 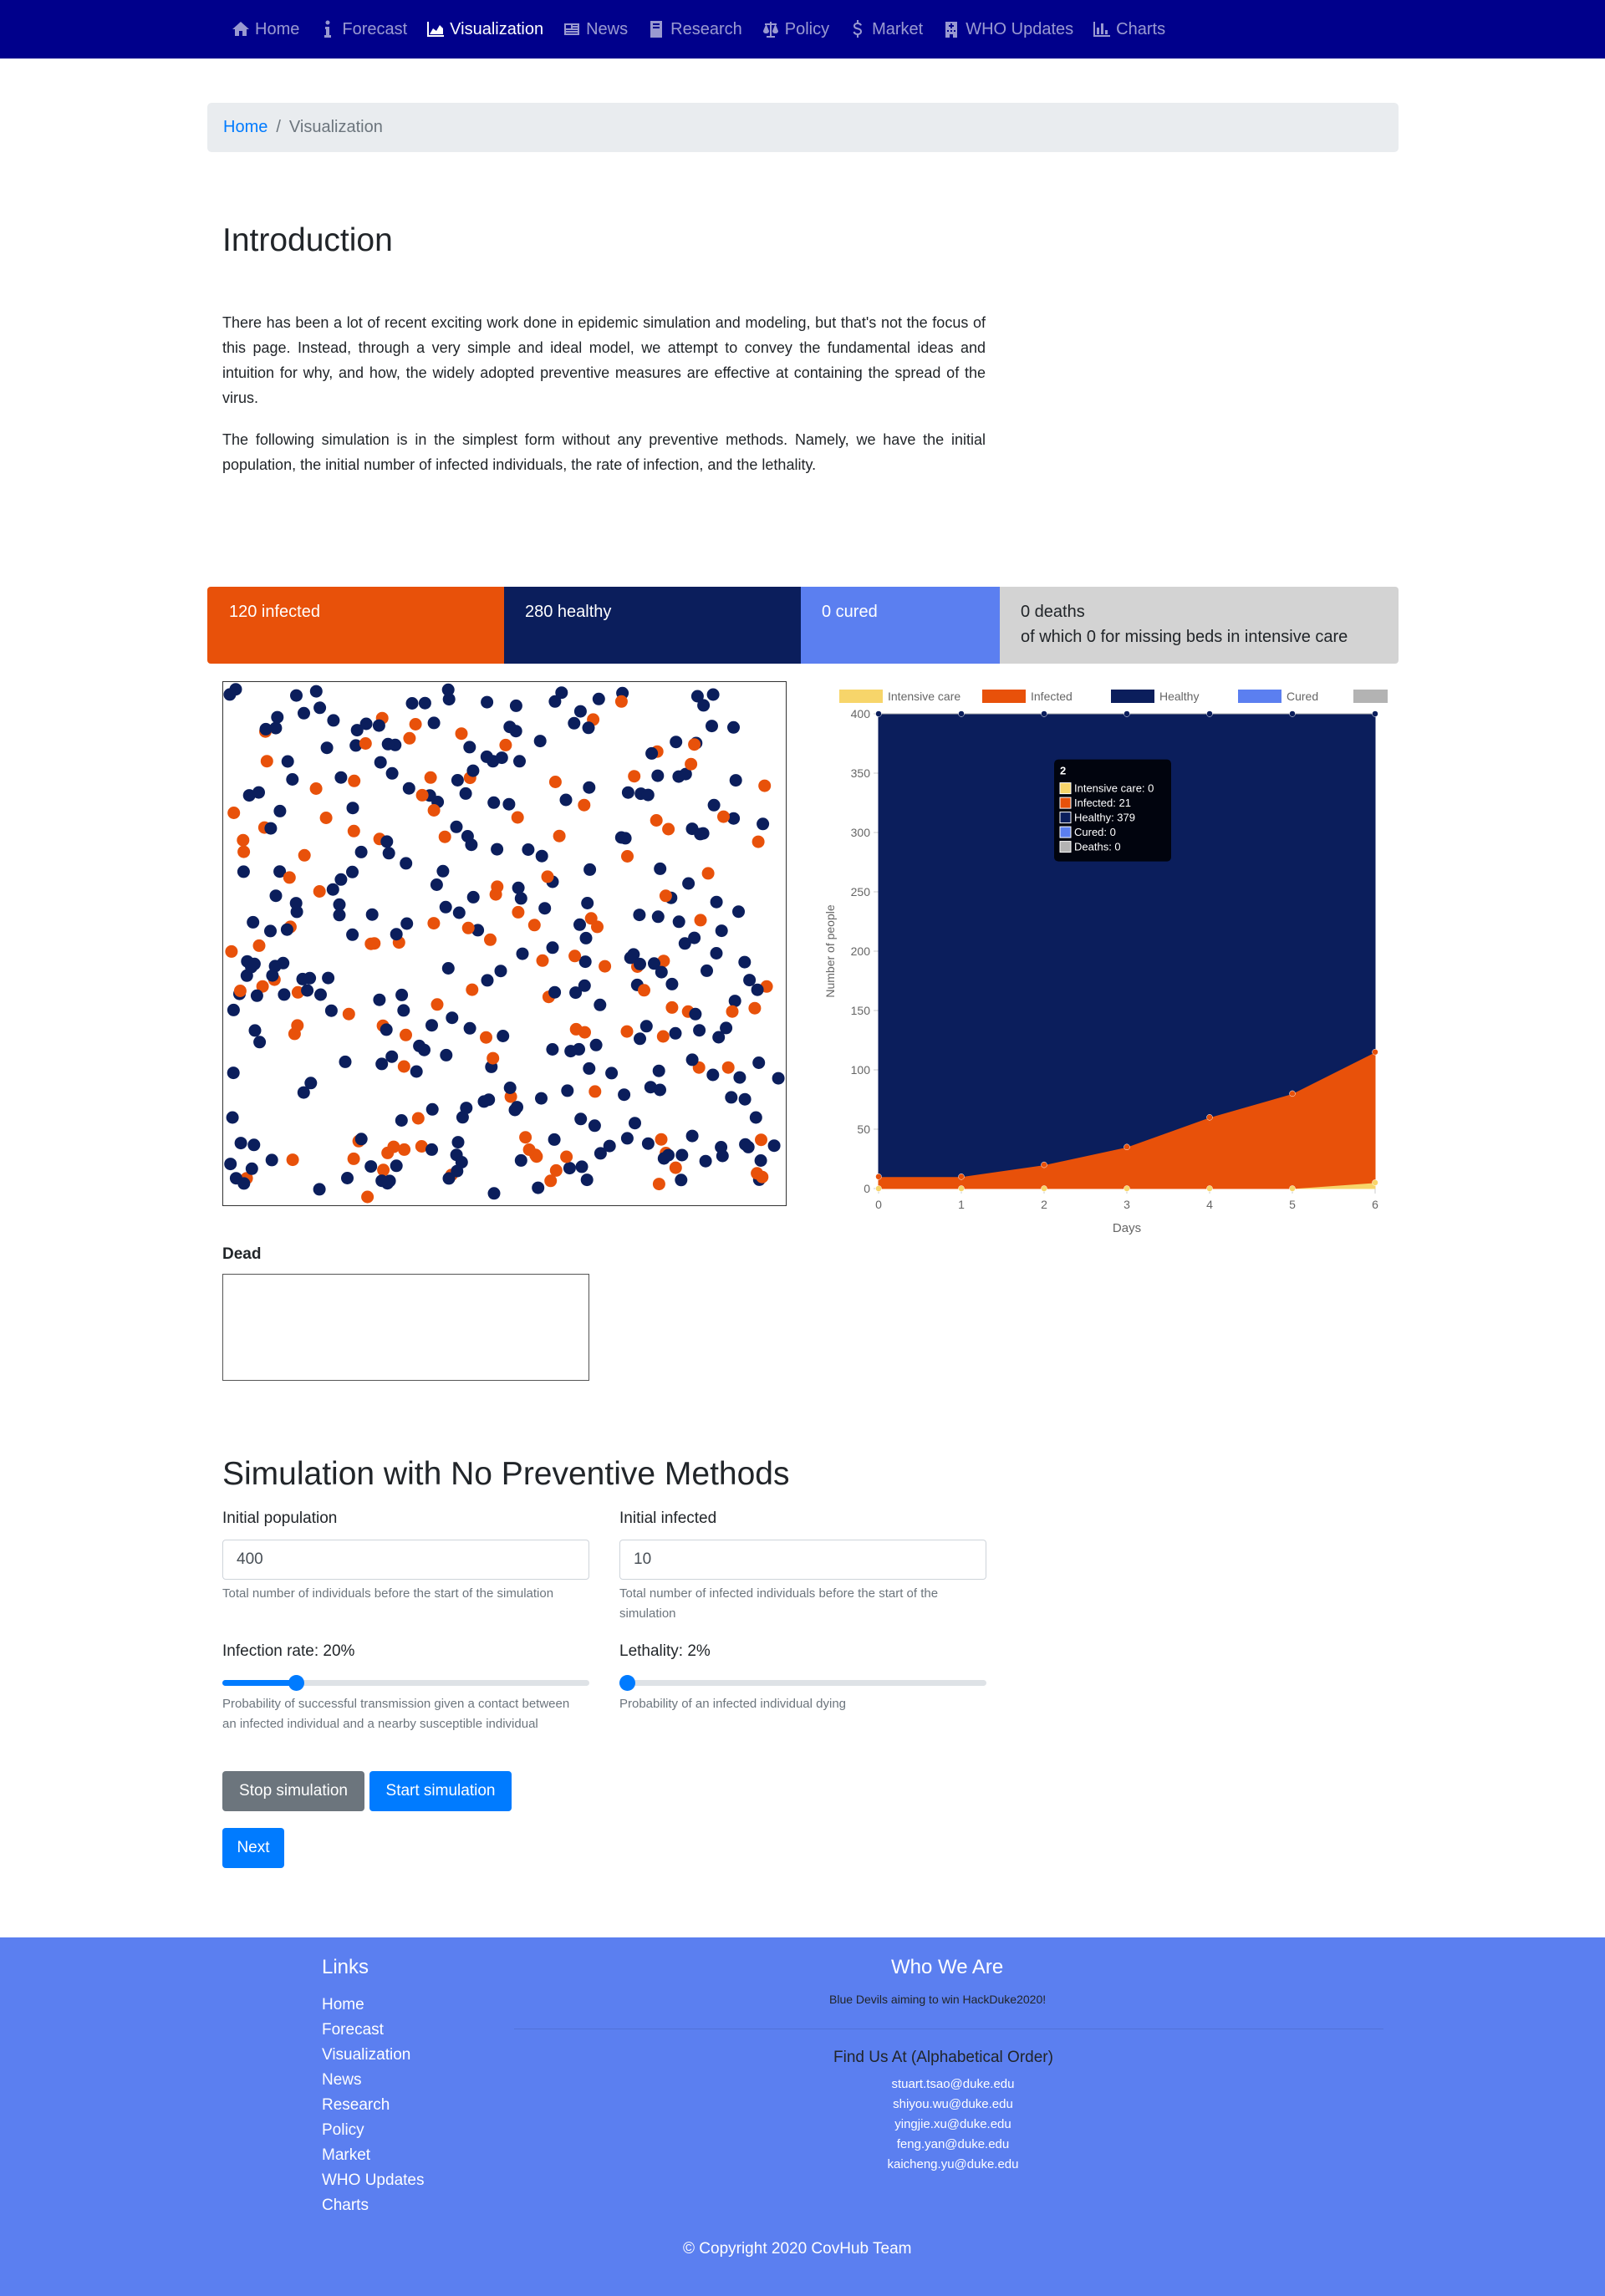 I want to click on tooltip-row: Cured: 0, so click(x=1095, y=832).